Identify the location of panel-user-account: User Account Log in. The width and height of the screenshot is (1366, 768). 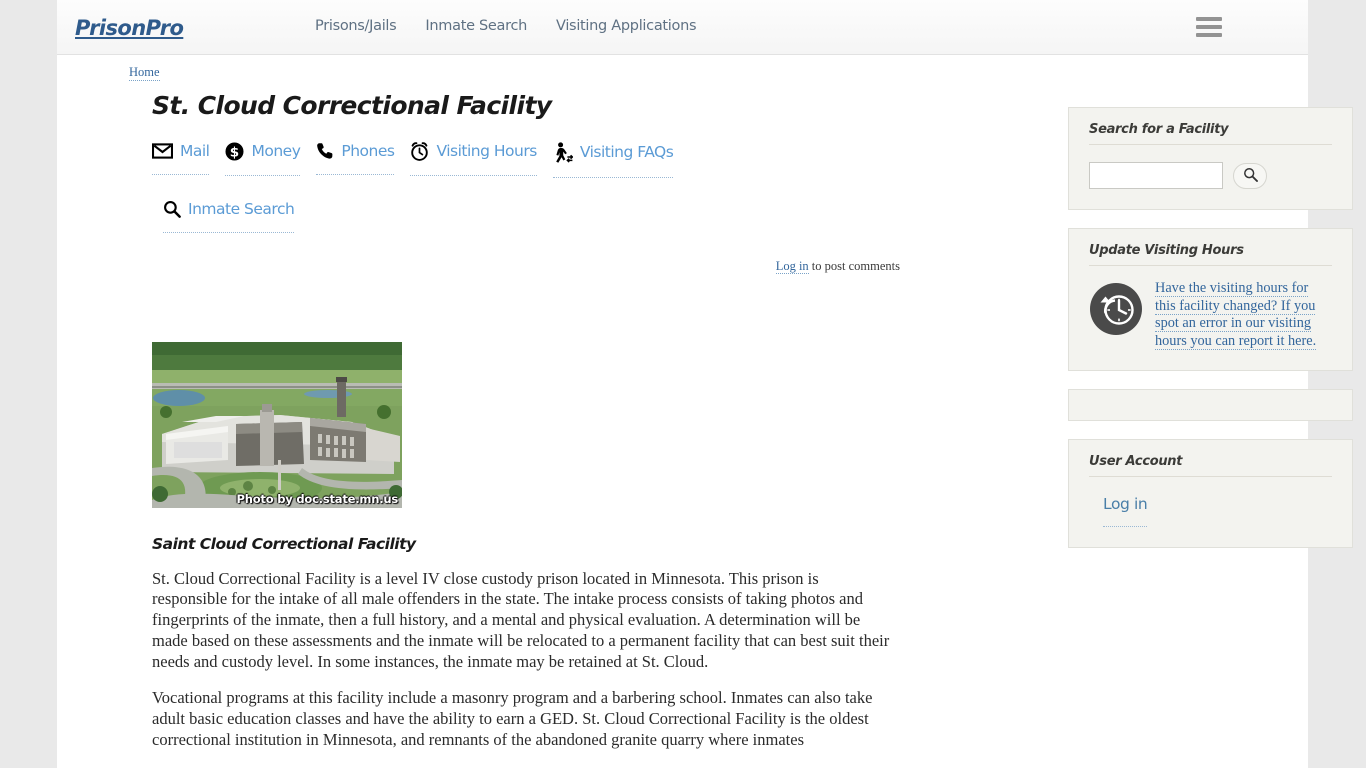
(1210, 493).